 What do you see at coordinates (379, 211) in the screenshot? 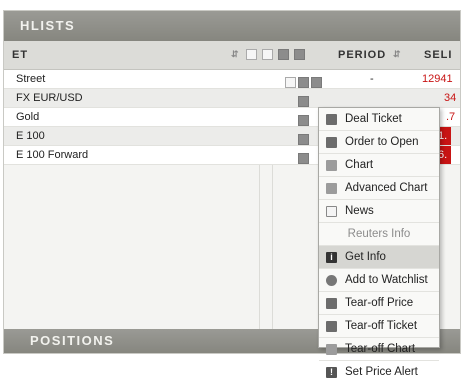
I see `menu-item-news: News` at bounding box center [379, 211].